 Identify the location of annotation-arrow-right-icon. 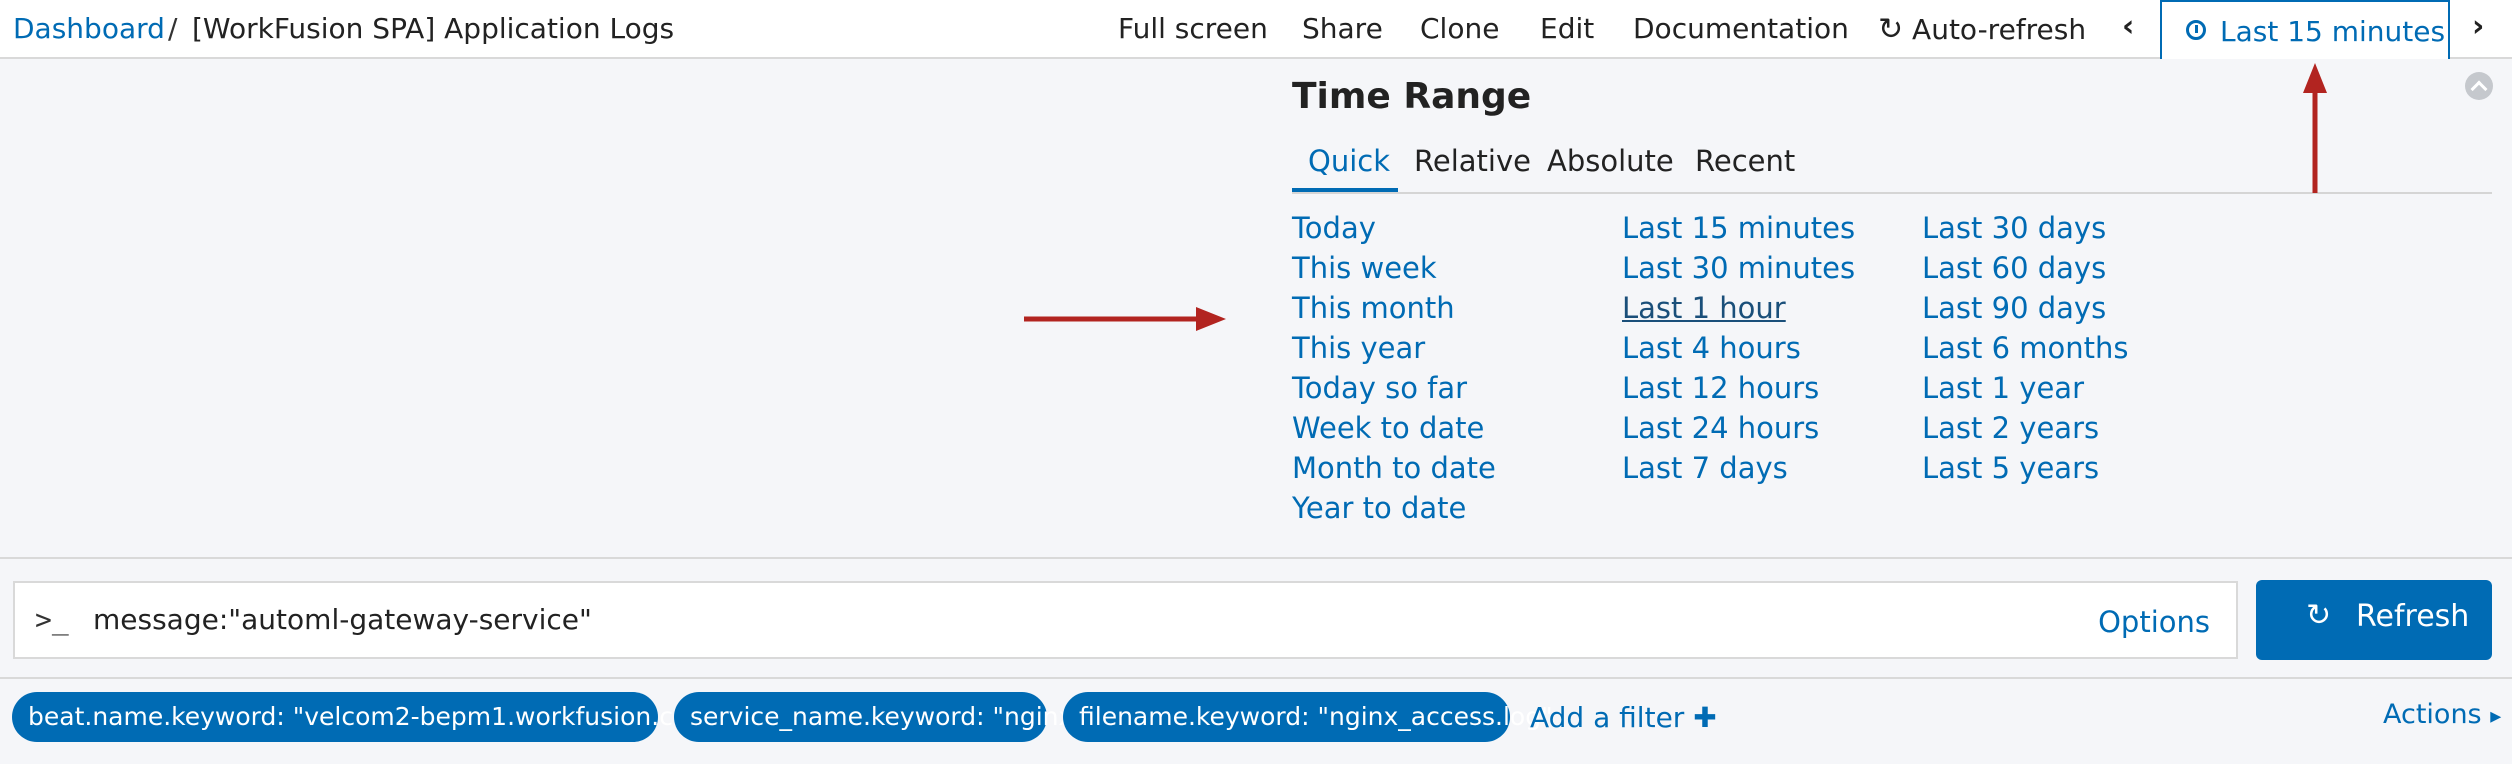
(1125, 319).